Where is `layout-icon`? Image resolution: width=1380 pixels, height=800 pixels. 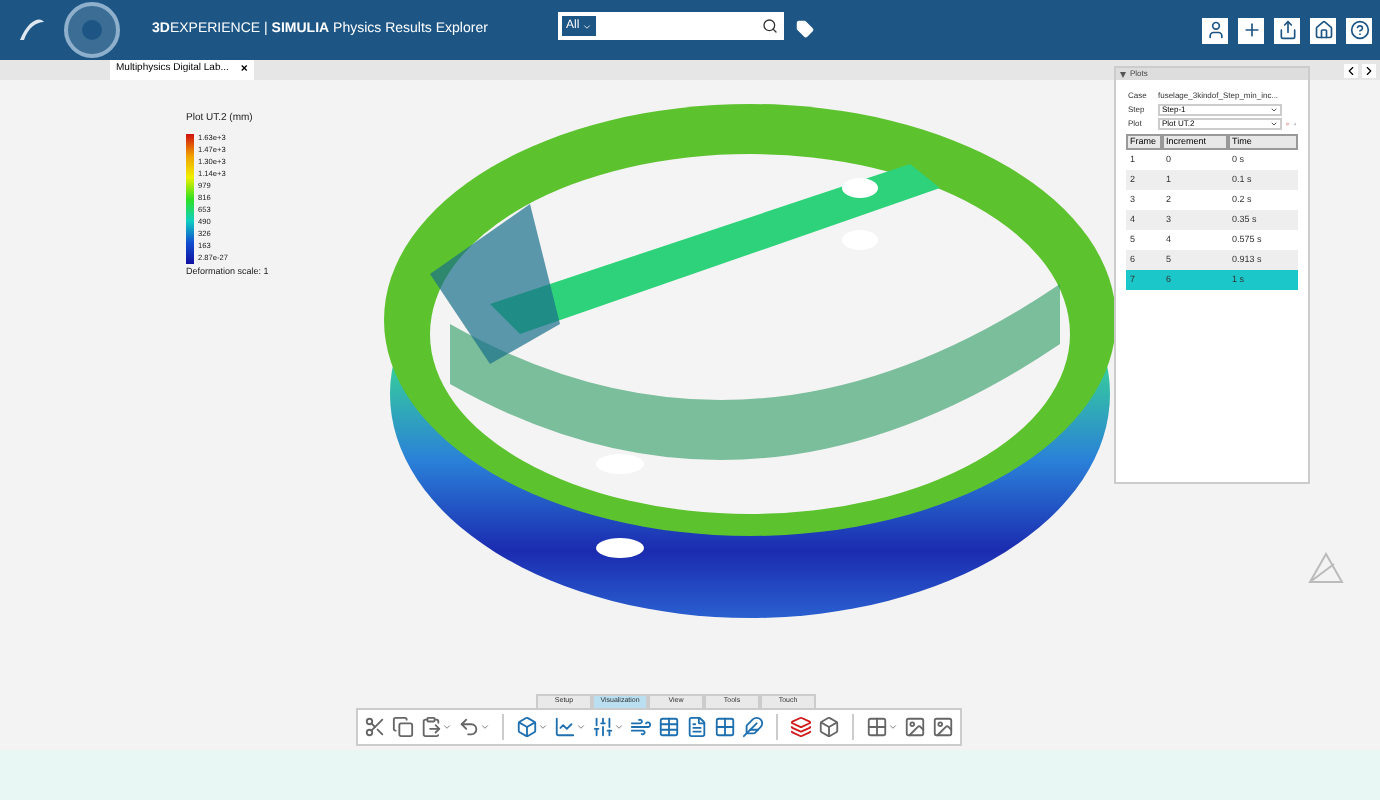 layout-icon is located at coordinates (877, 727).